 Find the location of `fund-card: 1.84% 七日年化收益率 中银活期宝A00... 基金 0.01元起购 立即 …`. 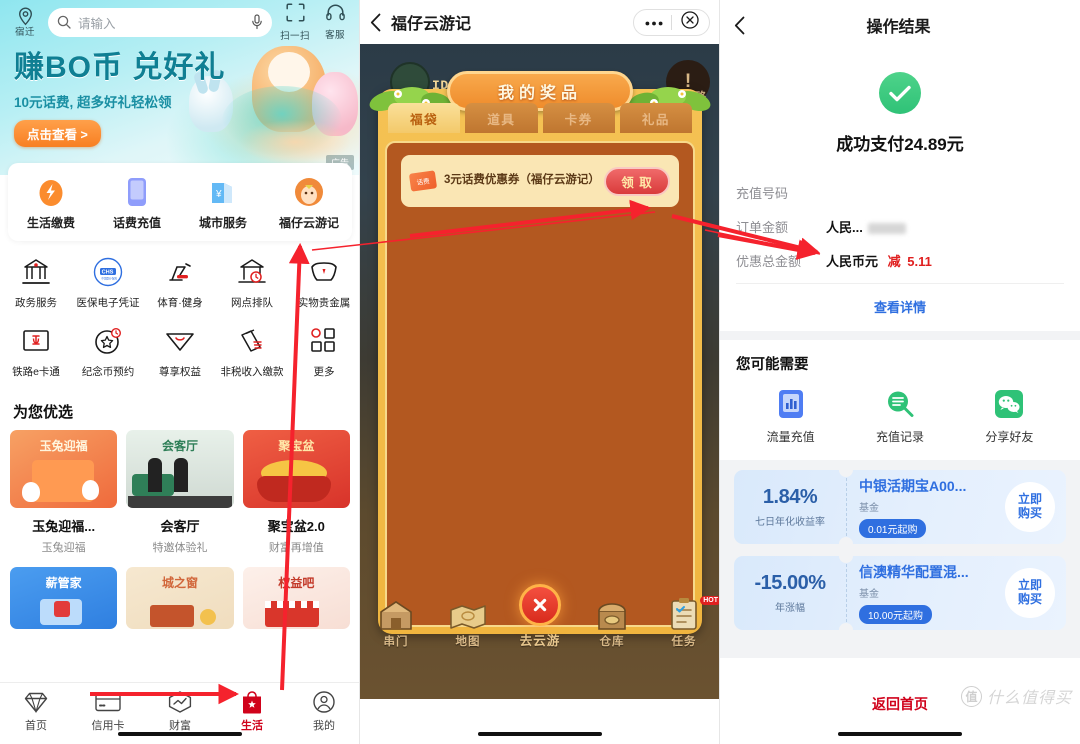

fund-card: 1.84% 七日年化收益率 中银活期宝A00... 基金 0.01元起购 立即 … is located at coordinates (900, 507).